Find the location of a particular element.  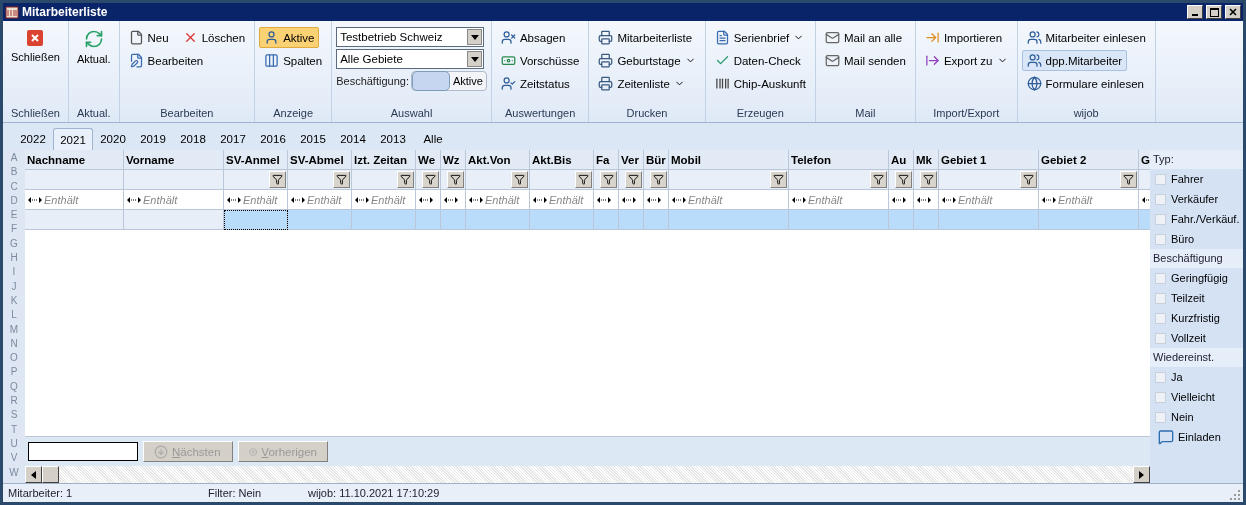

dropdown: Testbetrieb Schweiz is located at coordinates (410, 37).